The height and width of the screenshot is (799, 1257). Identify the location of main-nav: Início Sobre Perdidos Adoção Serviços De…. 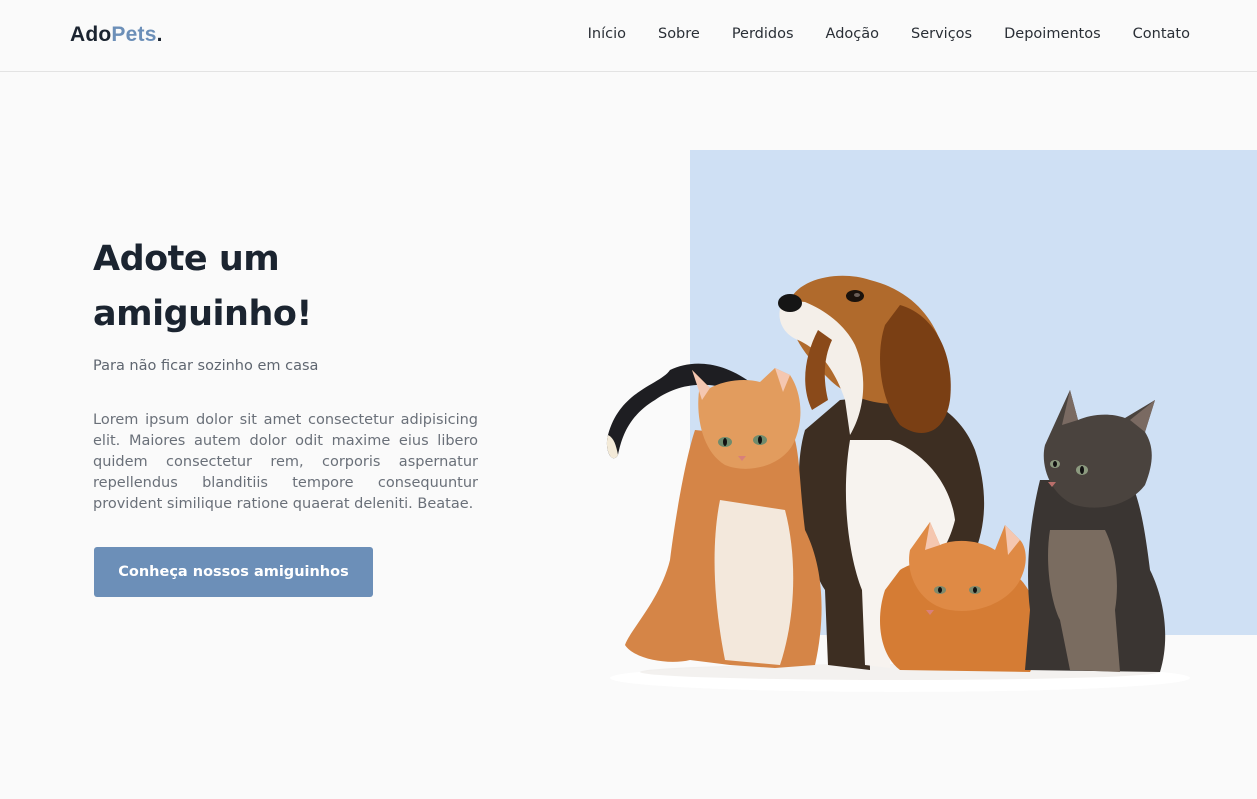
(889, 34).